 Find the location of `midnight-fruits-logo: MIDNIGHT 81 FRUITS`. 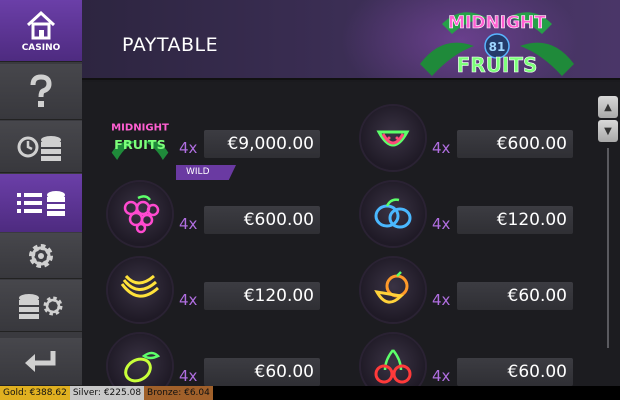

midnight-fruits-logo: MIDNIGHT 81 FRUITS is located at coordinates (497, 44).